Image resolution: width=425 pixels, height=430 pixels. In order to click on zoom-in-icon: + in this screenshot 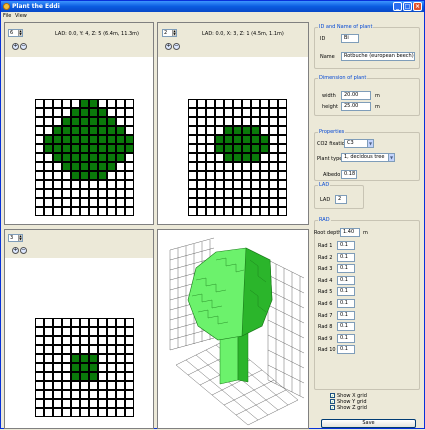, I will do `click(168, 46)`.